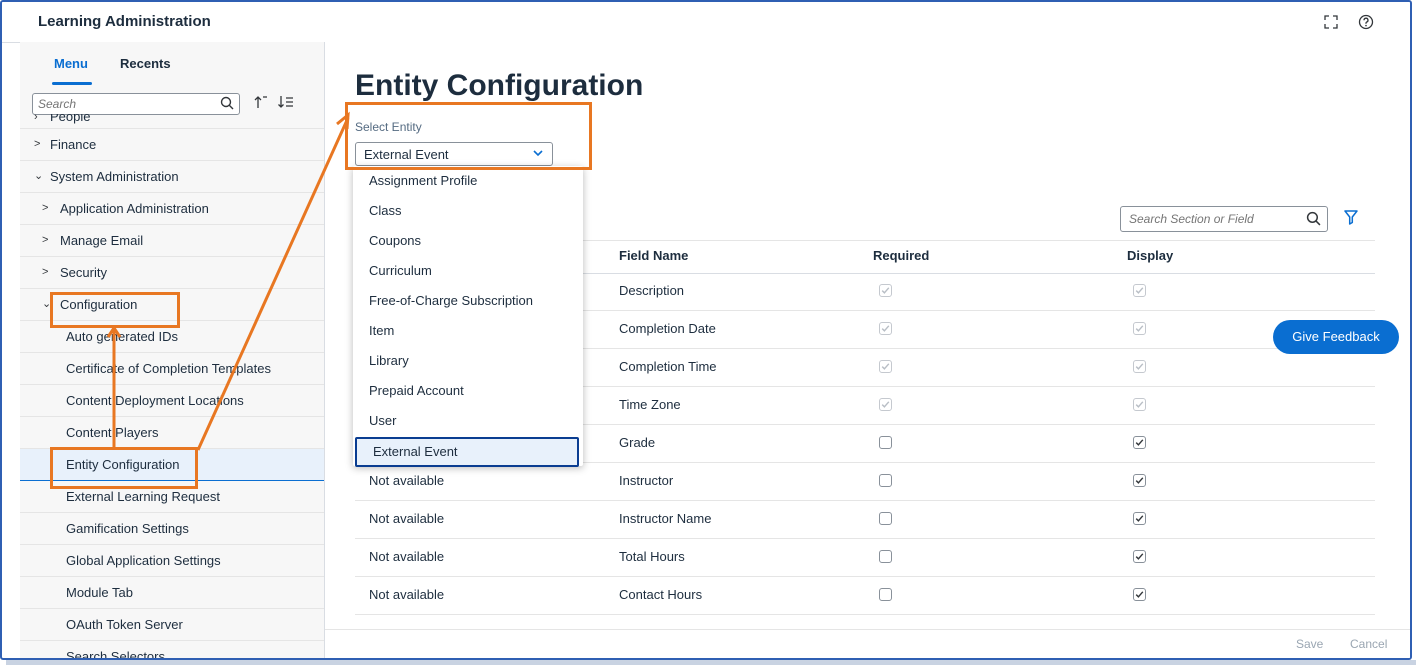 This screenshot has width=1420, height=666. Describe the element at coordinates (467, 452) in the screenshot. I see `dropdown-option-selected: External Event` at that location.